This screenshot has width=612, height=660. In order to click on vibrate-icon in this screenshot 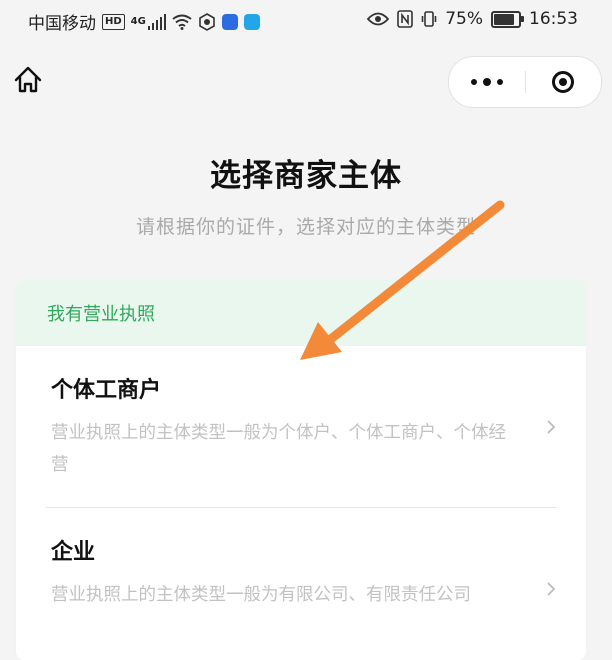, I will do `click(429, 19)`.